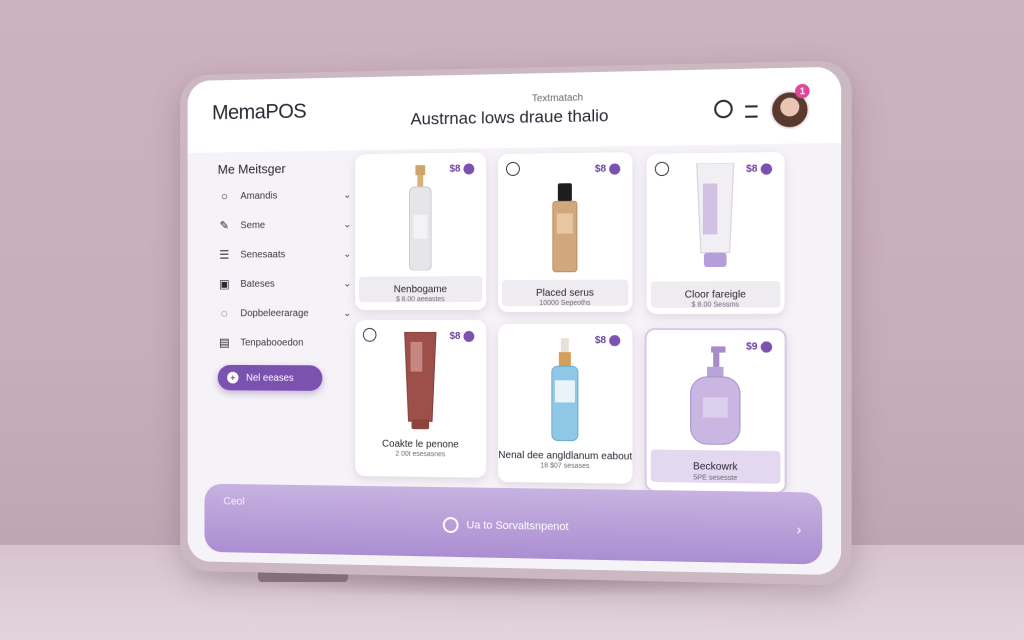 The height and width of the screenshot is (640, 1024). I want to click on sidebar-item-label: Tenpabooedon, so click(272, 343).